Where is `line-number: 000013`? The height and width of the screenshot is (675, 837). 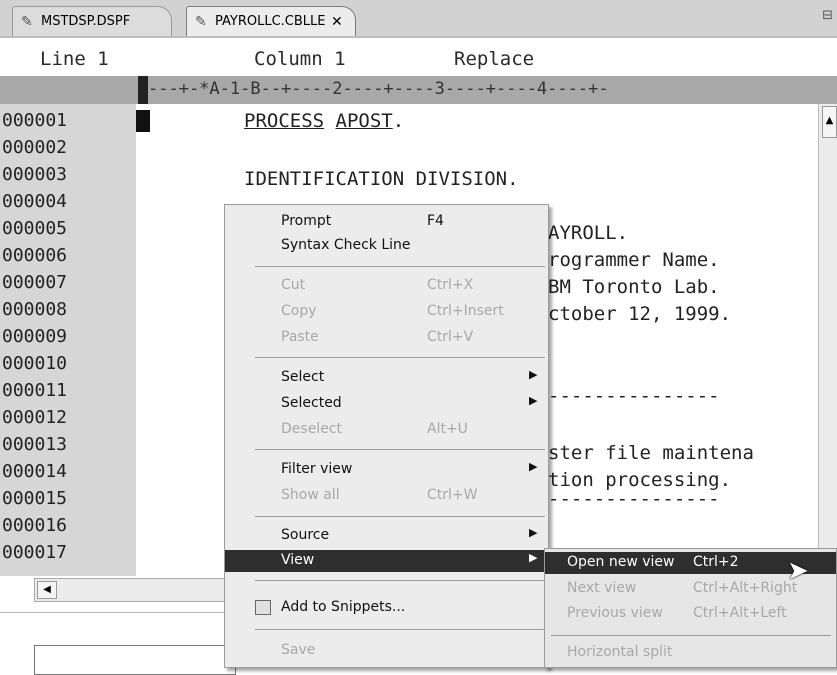
line-number: 000013 is located at coordinates (35, 444).